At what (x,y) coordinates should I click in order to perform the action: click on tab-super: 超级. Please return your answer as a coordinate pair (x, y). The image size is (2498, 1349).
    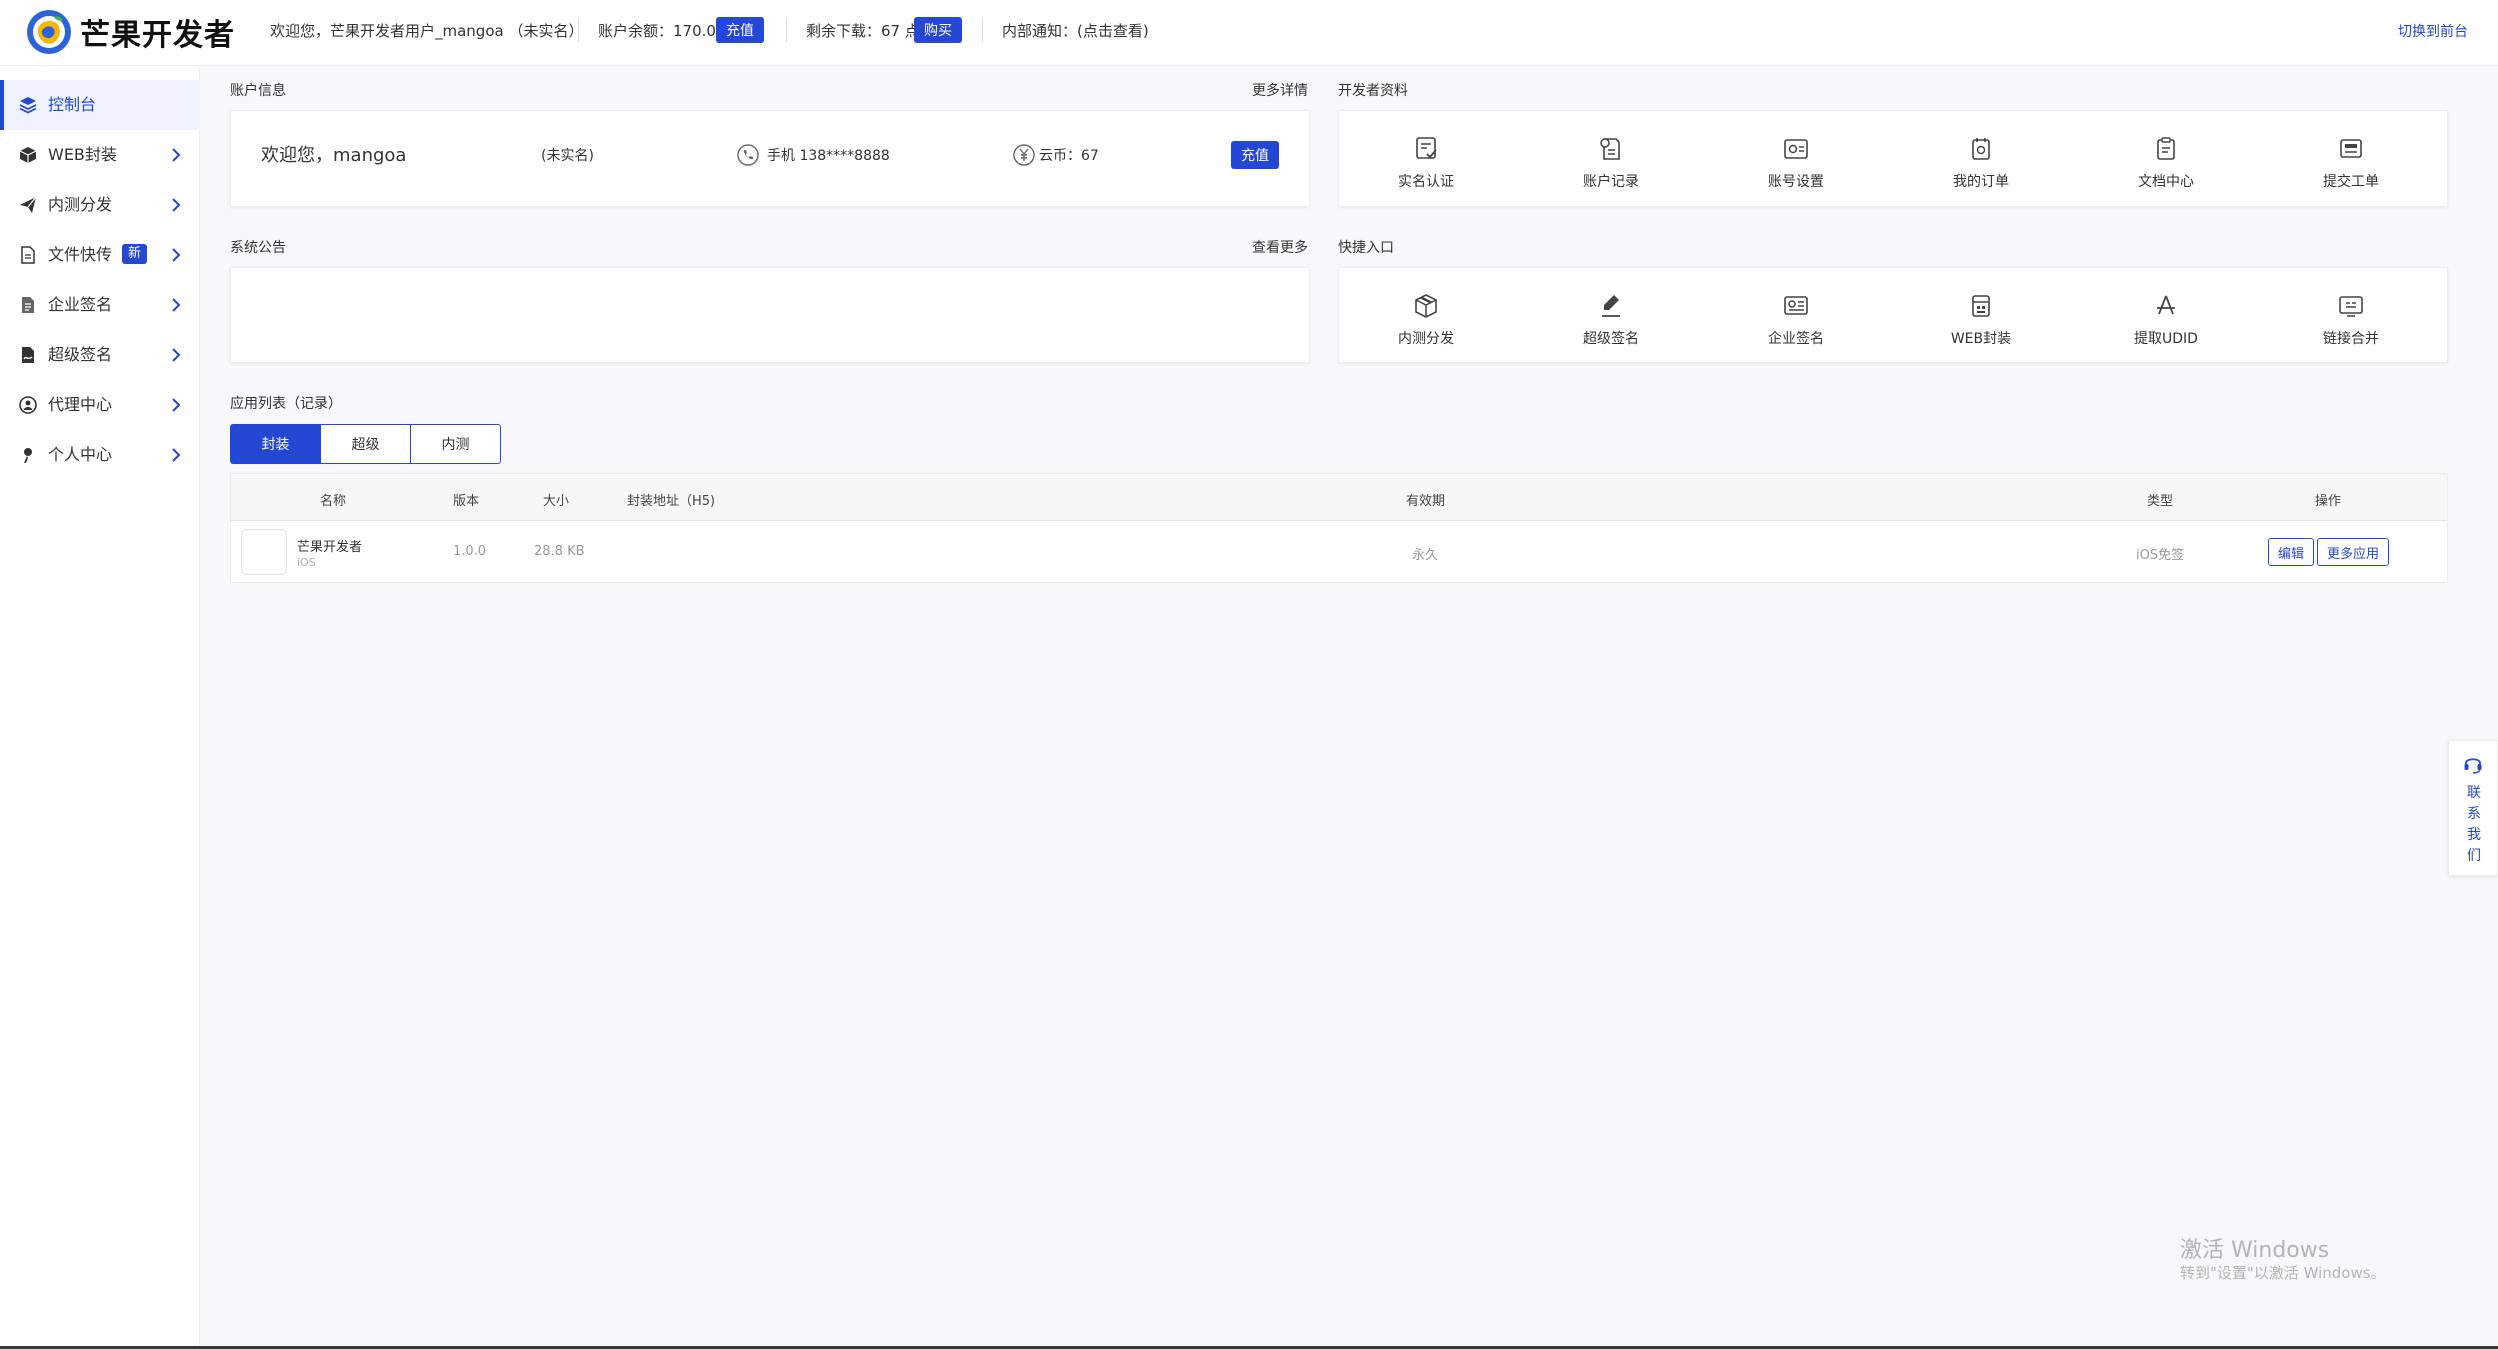
    Looking at the image, I should click on (365, 444).